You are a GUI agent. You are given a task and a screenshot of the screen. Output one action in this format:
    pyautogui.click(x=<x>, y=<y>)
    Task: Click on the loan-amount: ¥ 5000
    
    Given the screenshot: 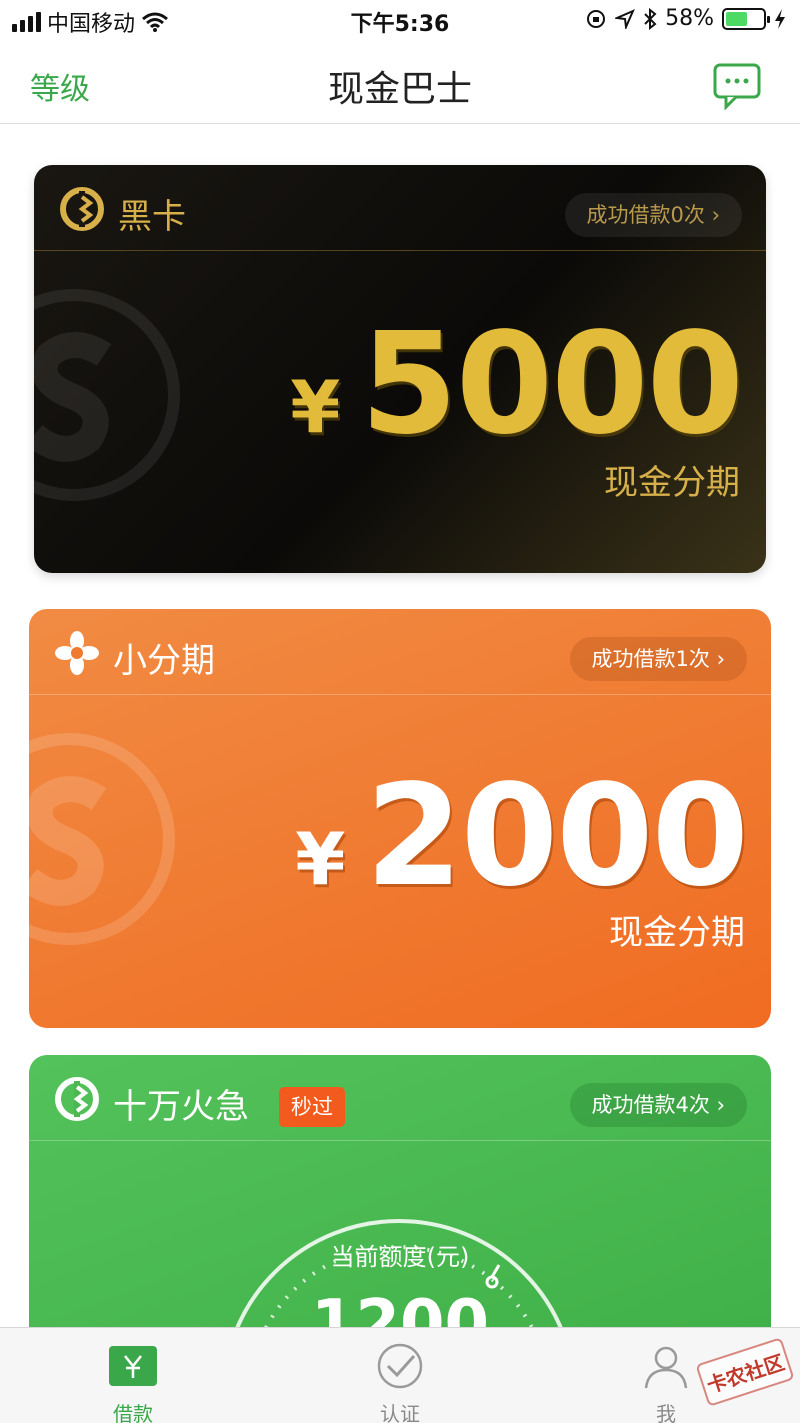 What is the action you would take?
    pyautogui.click(x=517, y=384)
    